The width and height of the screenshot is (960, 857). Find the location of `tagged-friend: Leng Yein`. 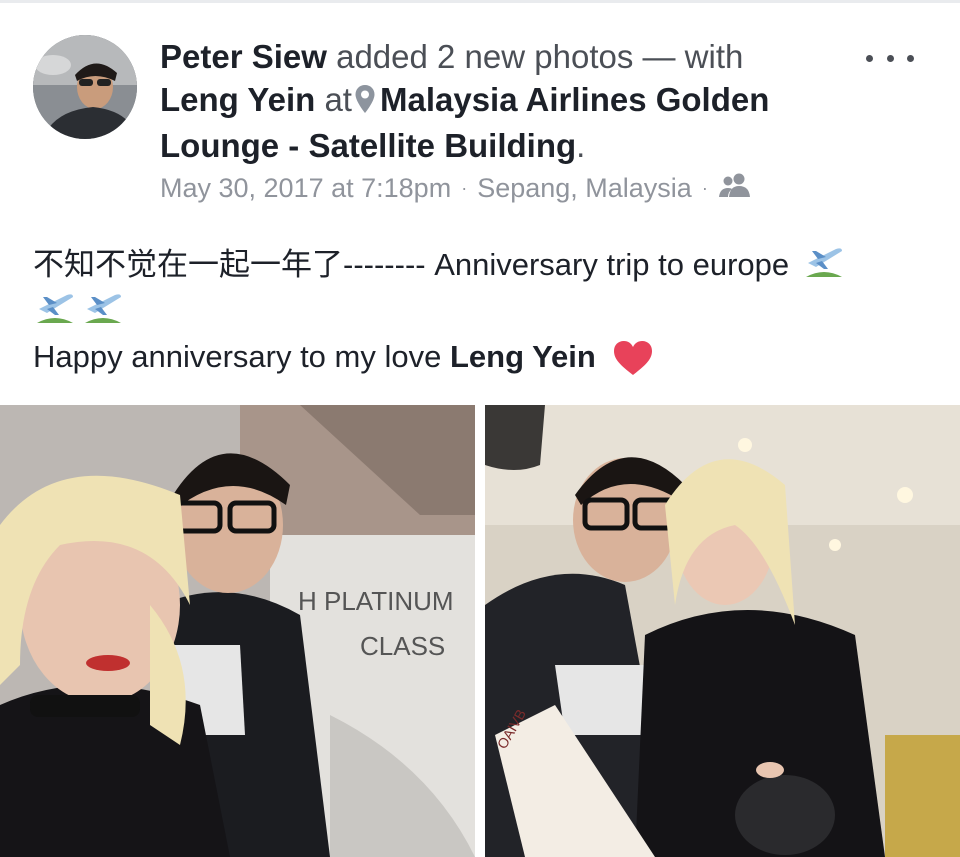

tagged-friend: Leng Yein is located at coordinates (237, 99).